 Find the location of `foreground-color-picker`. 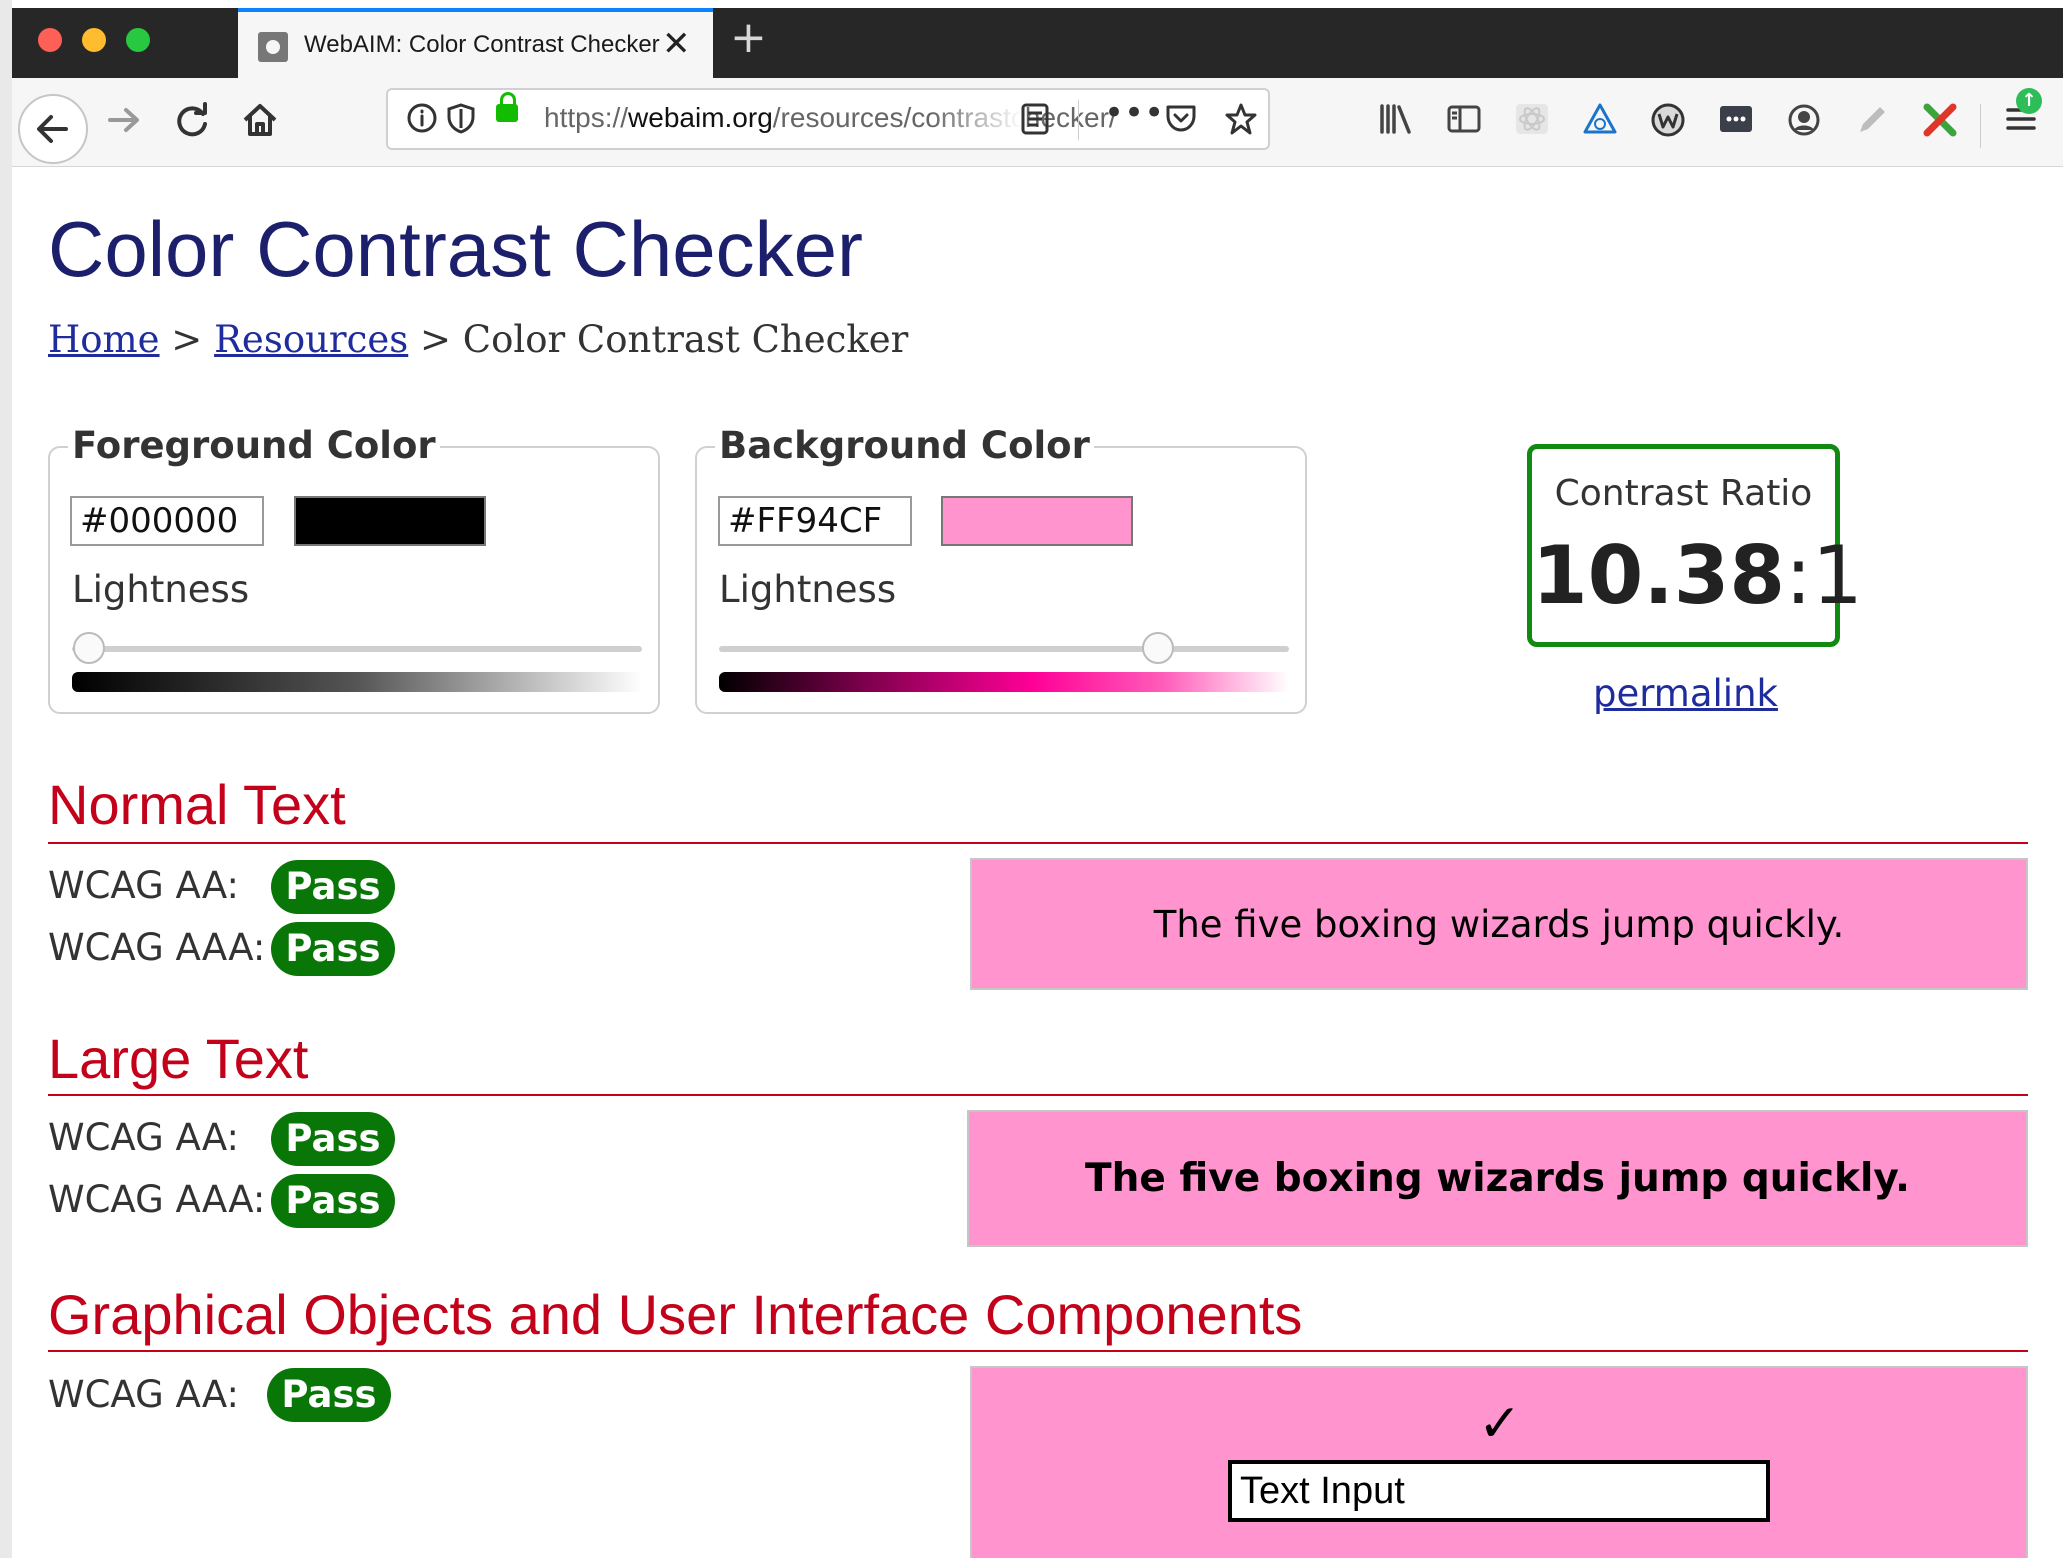

foreground-color-picker is located at coordinates (390, 521).